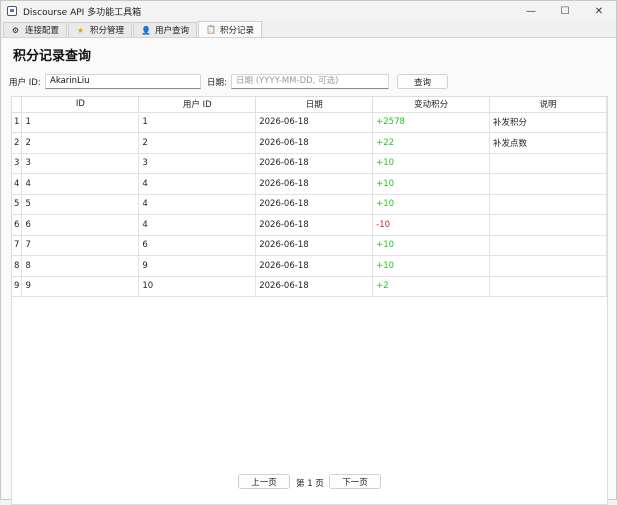 The height and width of the screenshot is (505, 617). I want to click on row-number: 8, so click(17, 266).